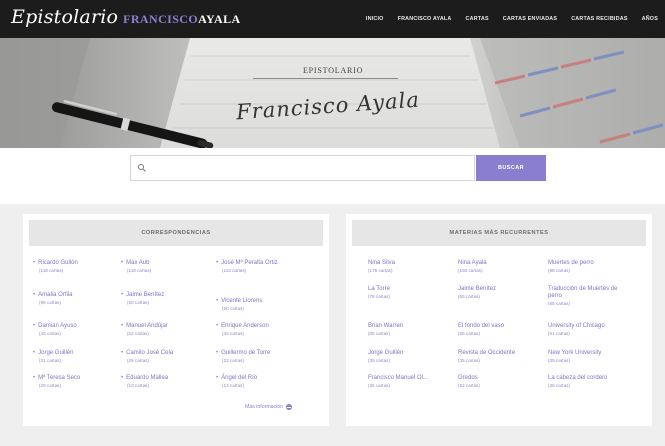 This screenshot has height=446, width=665. What do you see at coordinates (596, 263) in the screenshot?
I see `subject-name: Muertes de perro` at bounding box center [596, 263].